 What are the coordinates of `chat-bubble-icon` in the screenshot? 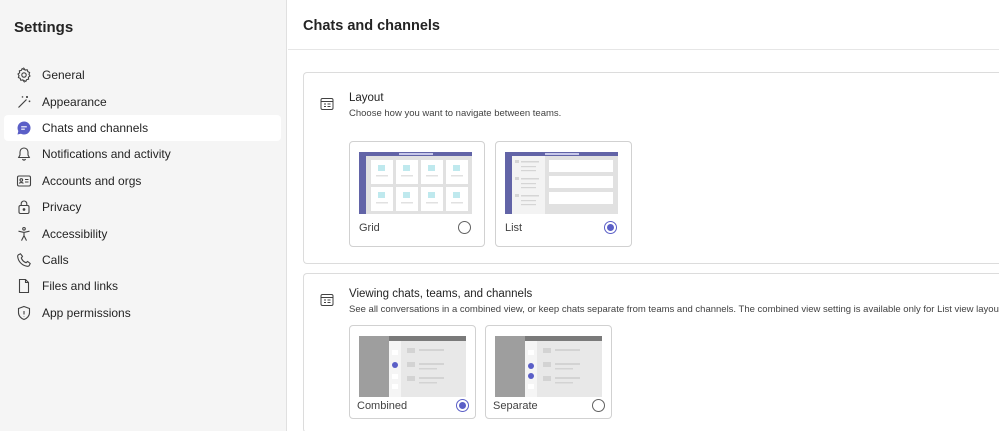 It's located at (24, 128).